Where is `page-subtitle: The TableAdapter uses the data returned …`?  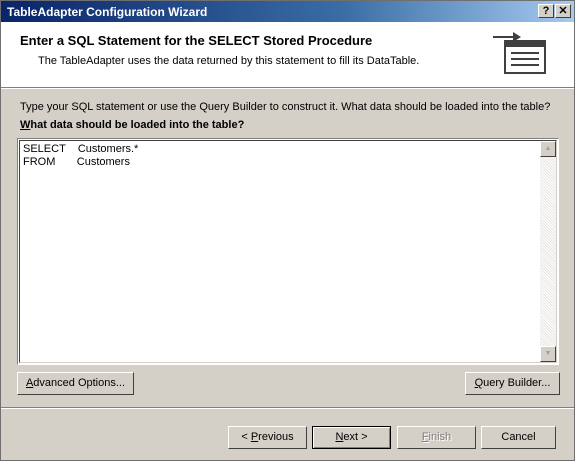 page-subtitle: The TableAdapter uses the data returned … is located at coordinates (229, 61).